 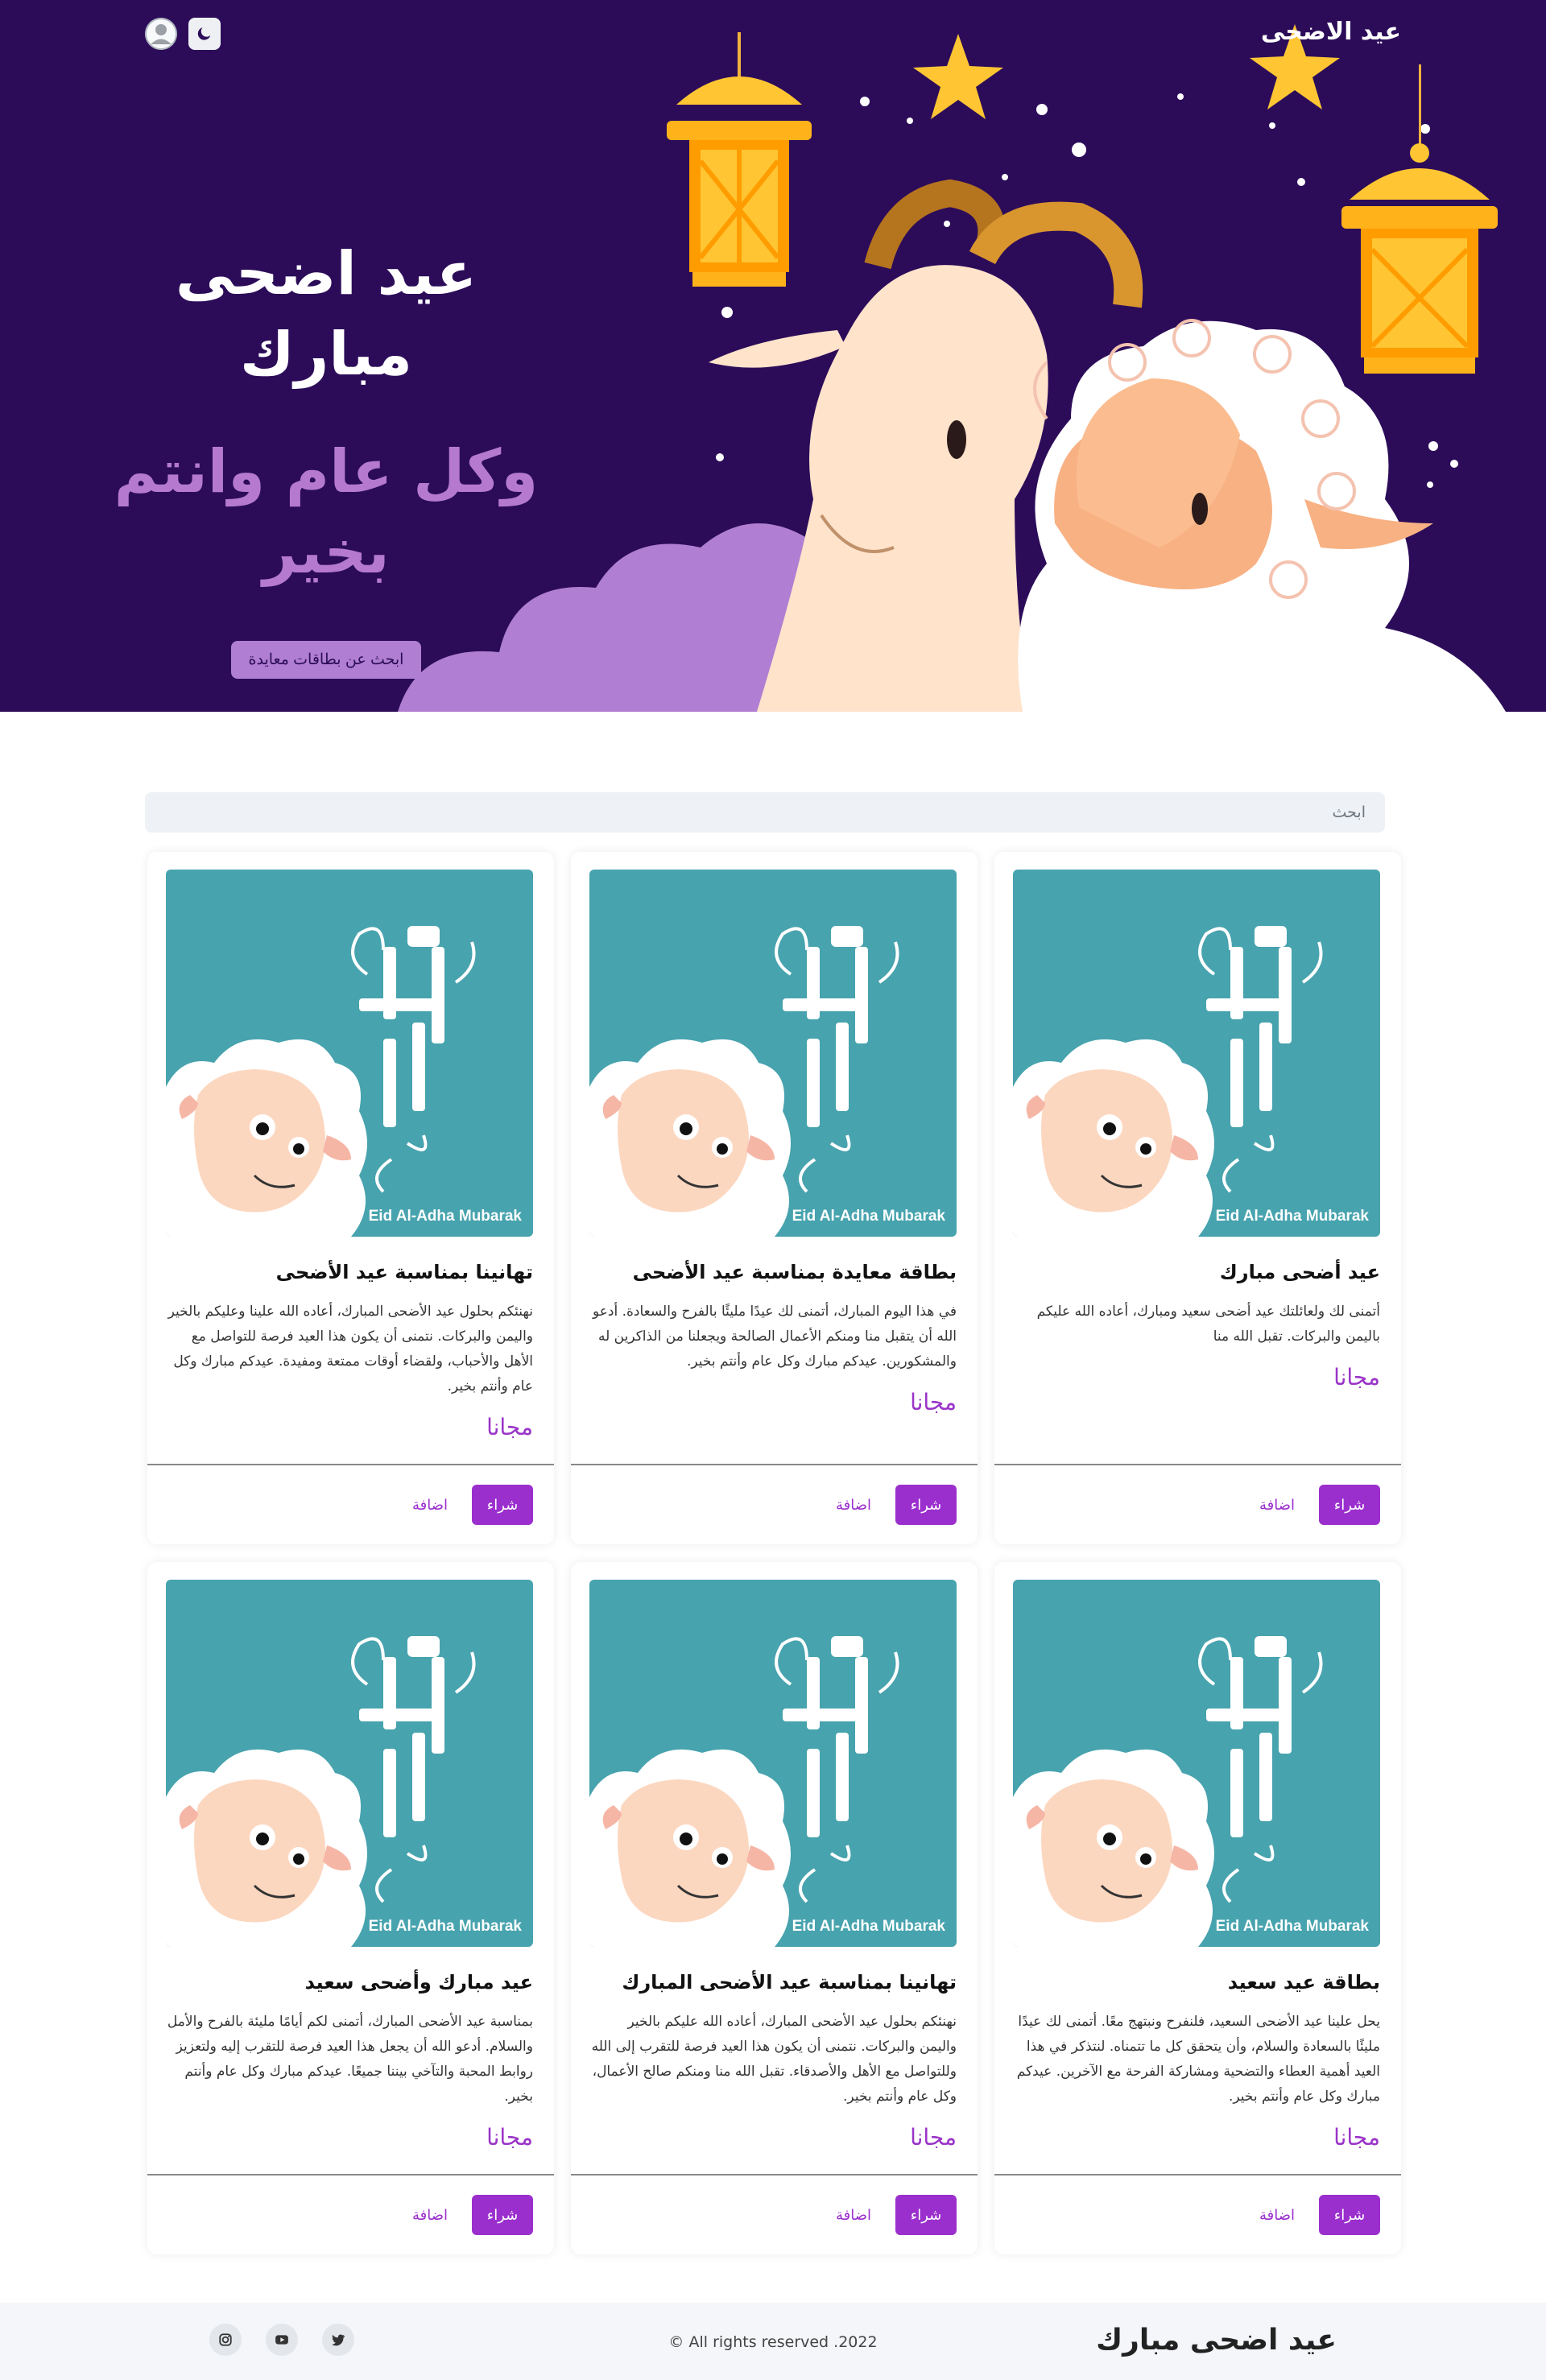 I want to click on theme-toggle-button, so click(x=204, y=34).